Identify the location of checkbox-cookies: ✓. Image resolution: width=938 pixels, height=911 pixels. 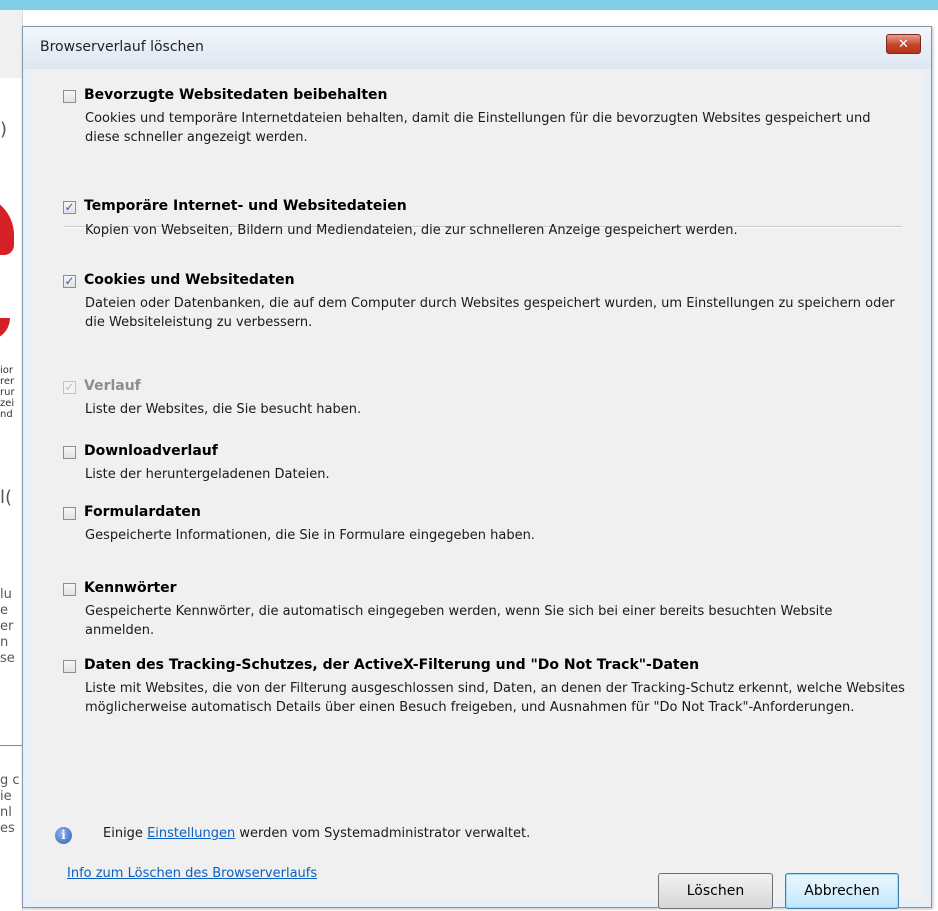
(69, 281).